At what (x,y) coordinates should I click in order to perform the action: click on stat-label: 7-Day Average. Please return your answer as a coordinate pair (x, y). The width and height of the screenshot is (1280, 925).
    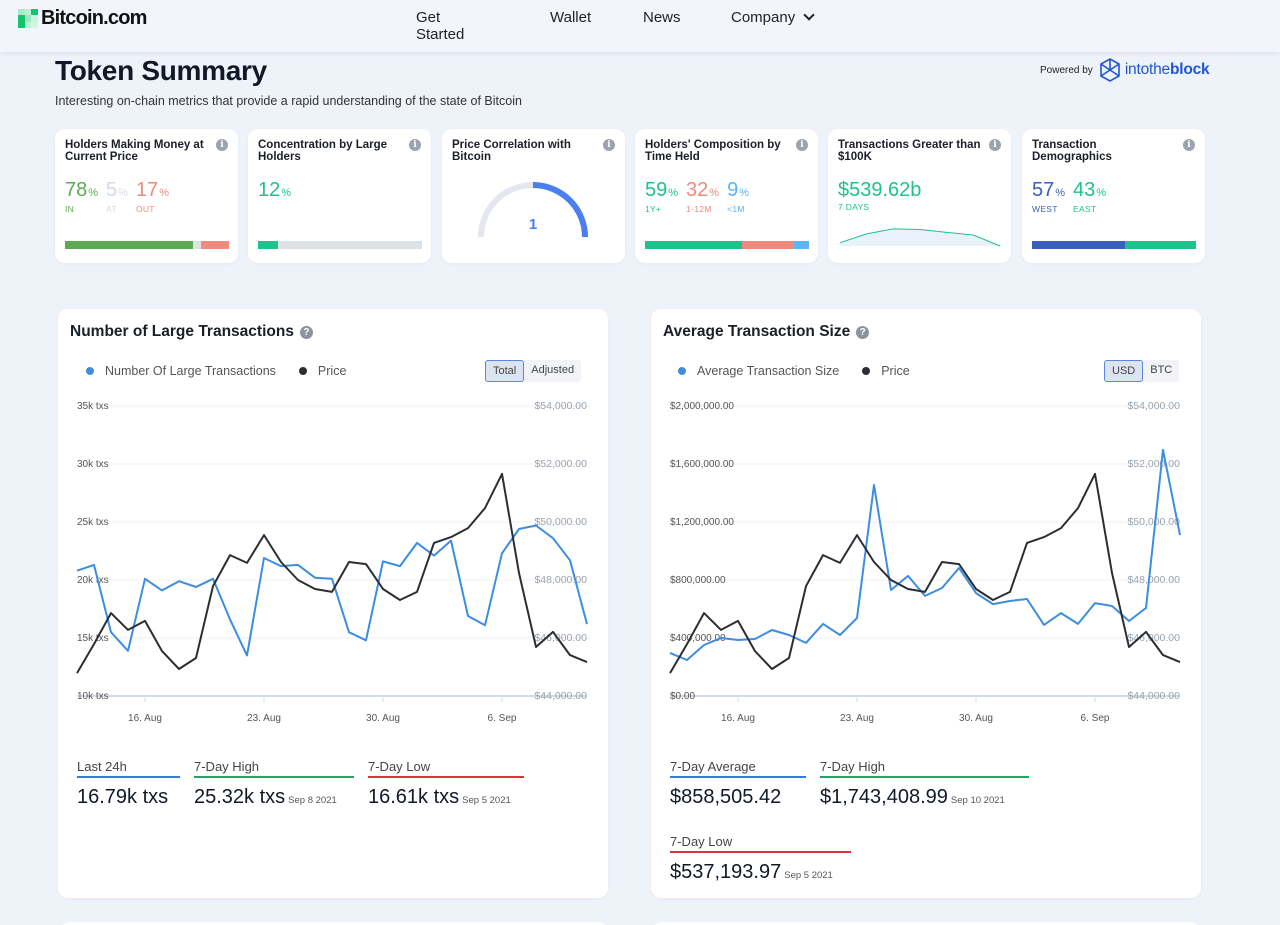
    Looking at the image, I should click on (713, 766).